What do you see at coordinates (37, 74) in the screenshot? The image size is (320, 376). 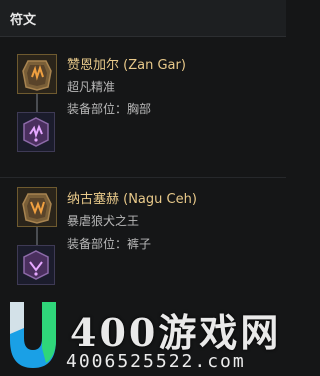 I see `rune-zan-gar-icon` at bounding box center [37, 74].